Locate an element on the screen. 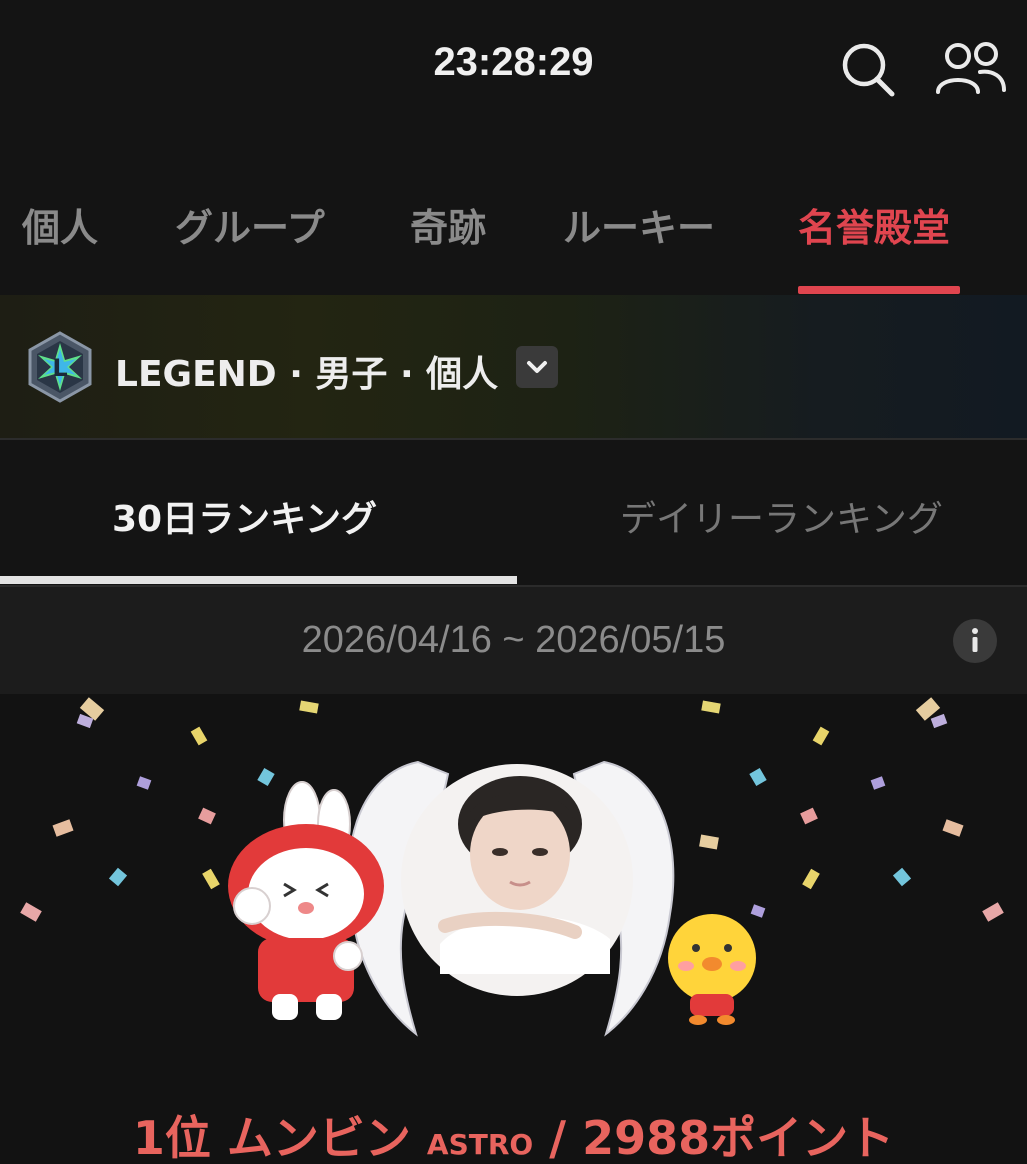 This screenshot has height=1164, width=1027. category-selector: L LEGEND · 男子 · 個人 is located at coordinates (513, 367).